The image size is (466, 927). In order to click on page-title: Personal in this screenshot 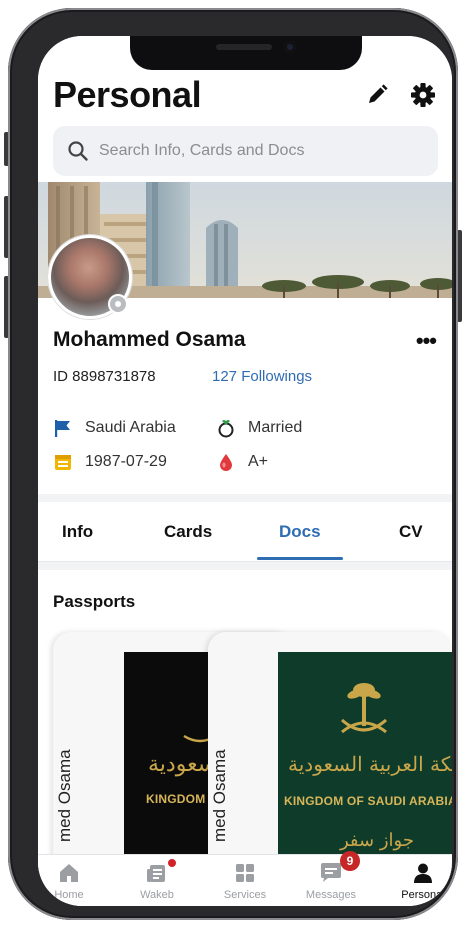, I will do `click(127, 94)`.